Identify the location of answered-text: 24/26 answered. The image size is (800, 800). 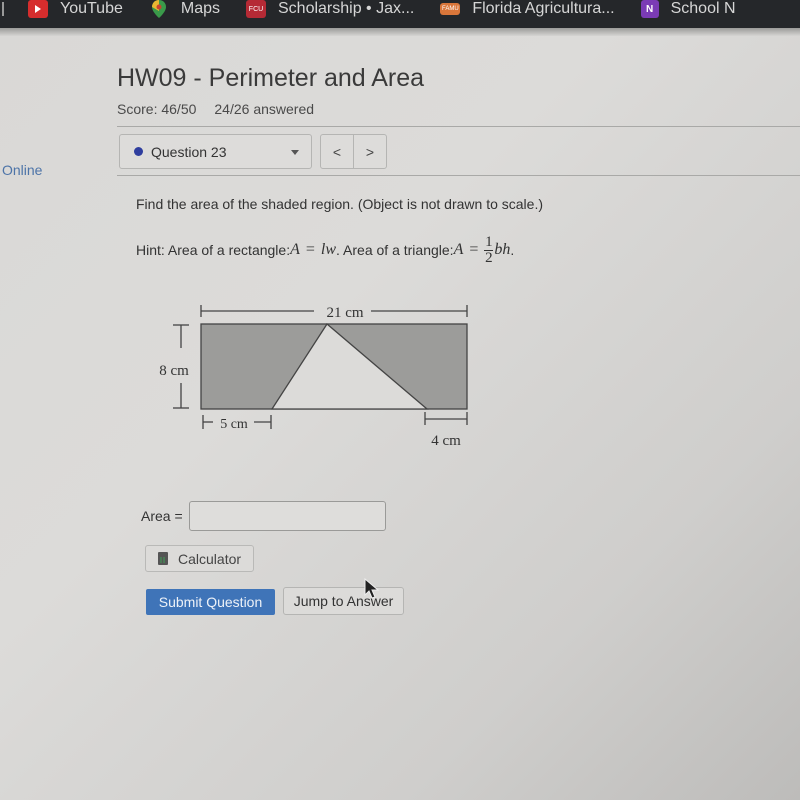
(264, 109).